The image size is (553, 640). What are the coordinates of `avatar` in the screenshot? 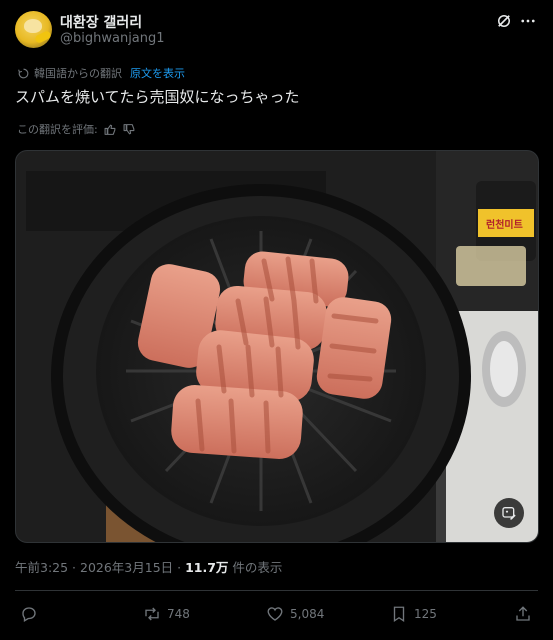 It's located at (33, 29).